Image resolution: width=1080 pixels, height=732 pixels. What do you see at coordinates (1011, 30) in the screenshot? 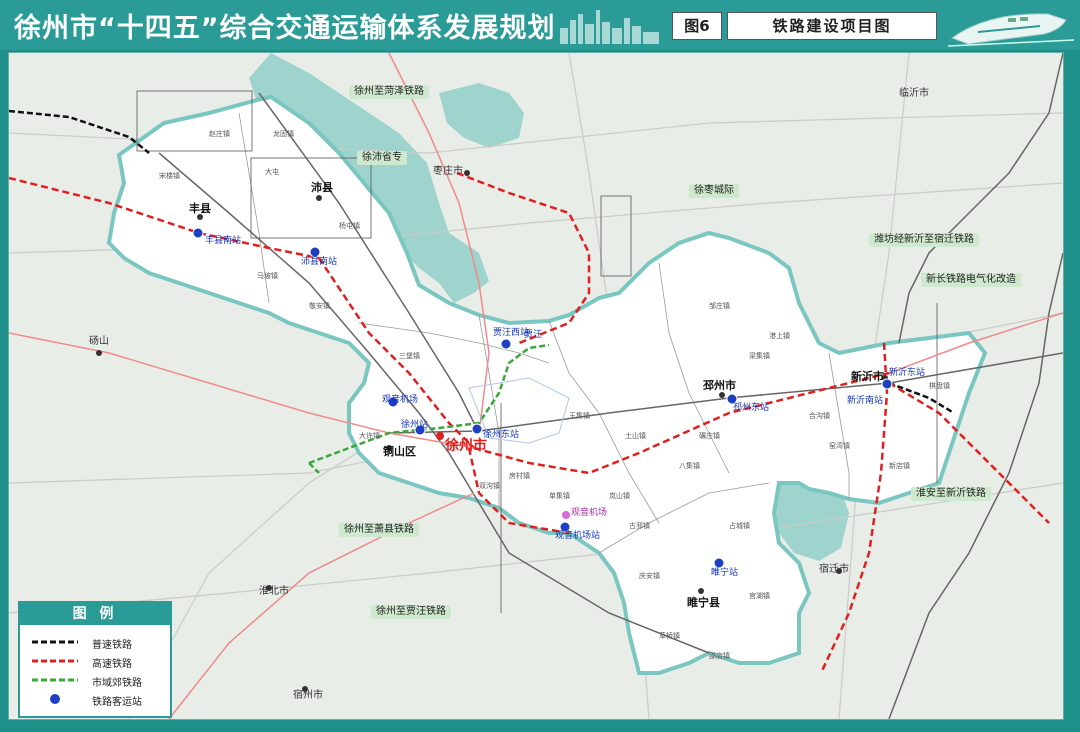
I see `train-icon` at bounding box center [1011, 30].